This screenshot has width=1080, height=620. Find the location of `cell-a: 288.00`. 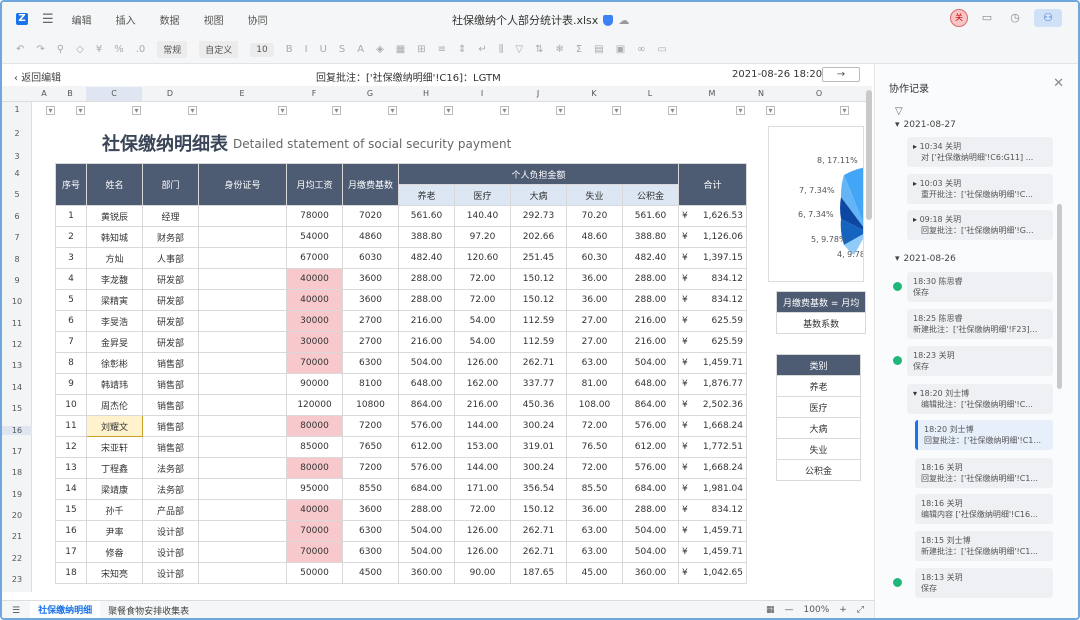

cell-a: 288.00 is located at coordinates (426, 510).